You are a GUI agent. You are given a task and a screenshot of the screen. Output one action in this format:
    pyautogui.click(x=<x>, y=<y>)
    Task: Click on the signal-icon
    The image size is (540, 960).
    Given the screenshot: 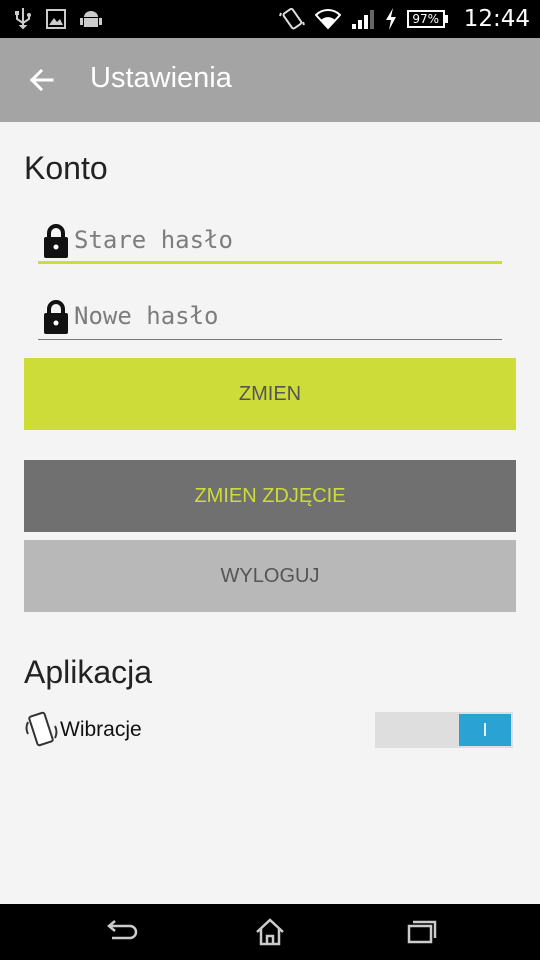 What is the action you would take?
    pyautogui.click(x=362, y=19)
    